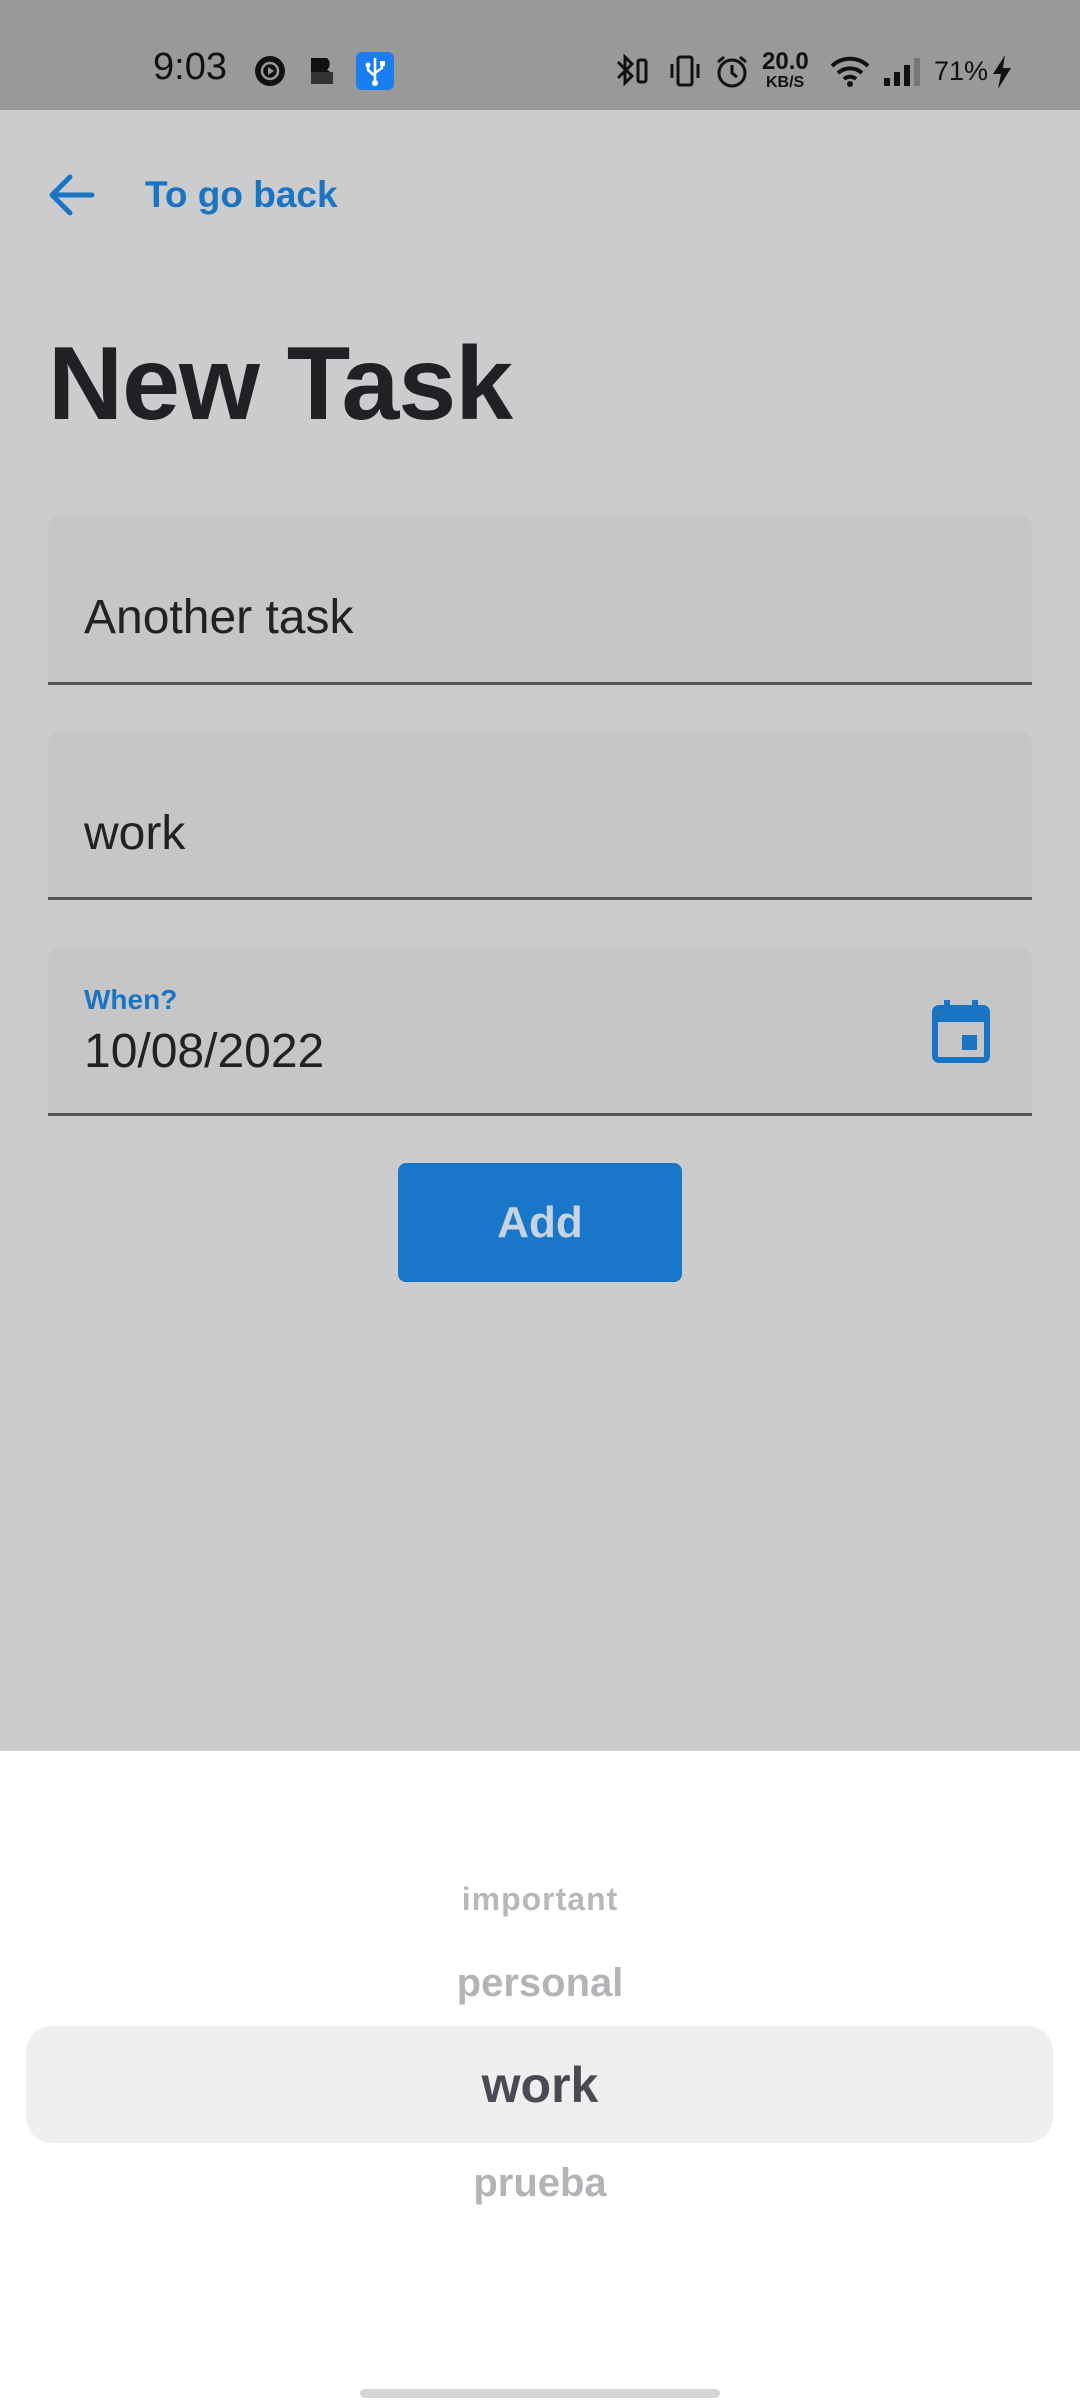 The image size is (1080, 2400). Describe the element at coordinates (540, 2393) in the screenshot. I see `home-indicator` at that location.